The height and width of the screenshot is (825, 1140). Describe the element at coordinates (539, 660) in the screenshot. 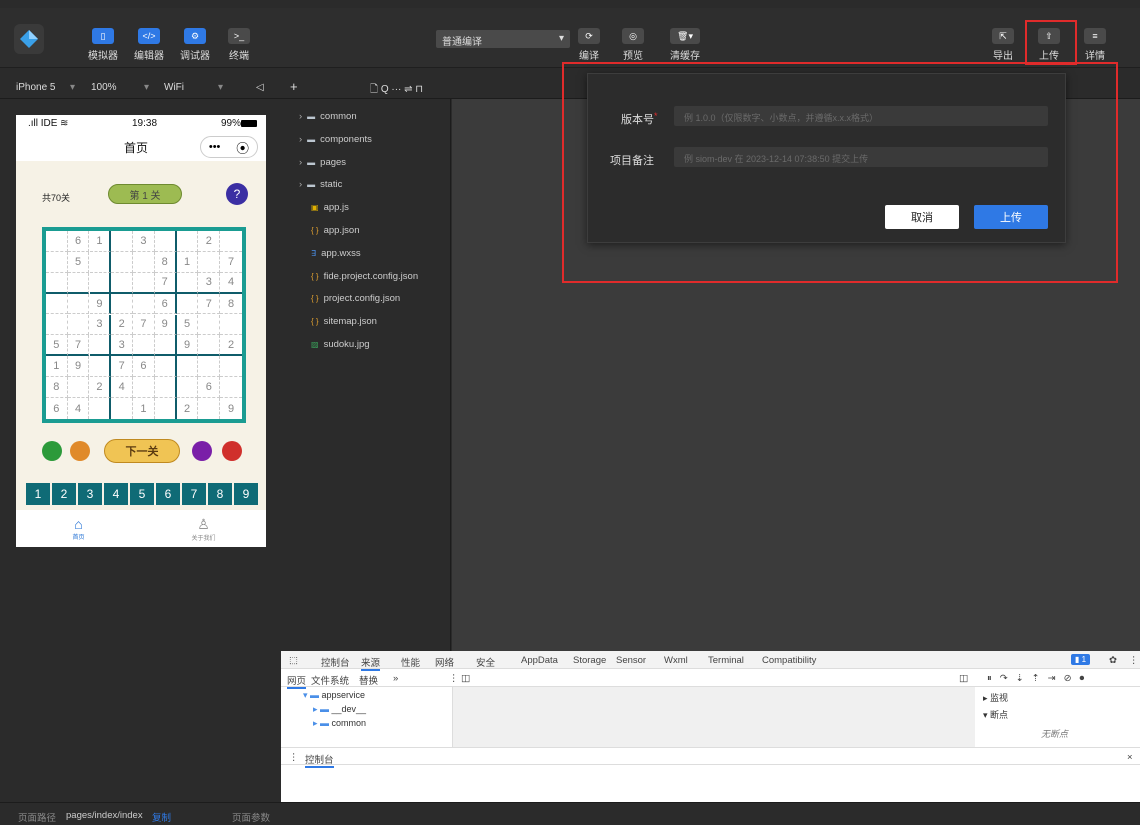

I see `devtools-tab: AppData` at that location.